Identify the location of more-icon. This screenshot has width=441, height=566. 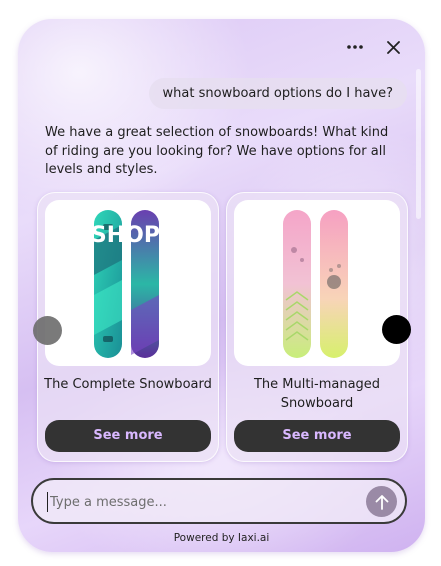
(355, 47).